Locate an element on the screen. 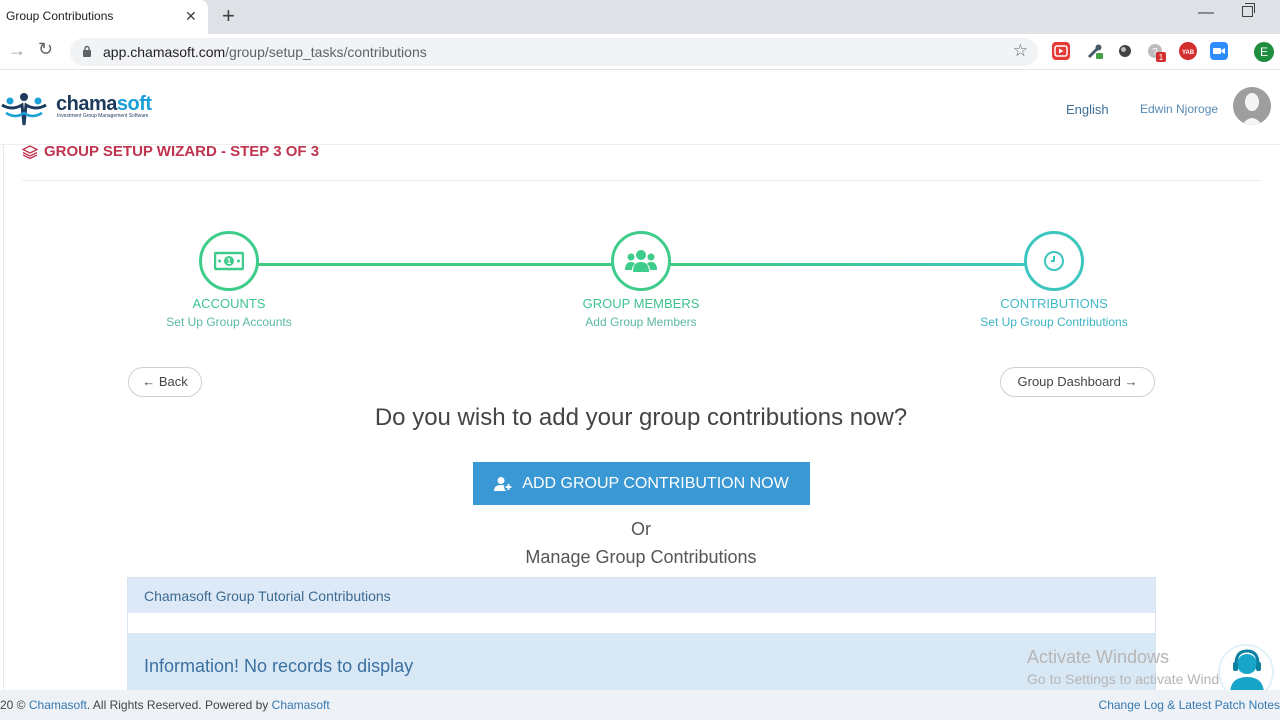 The image size is (1280, 720). activate-windows-title: Activate Windows is located at coordinates (1098, 657).